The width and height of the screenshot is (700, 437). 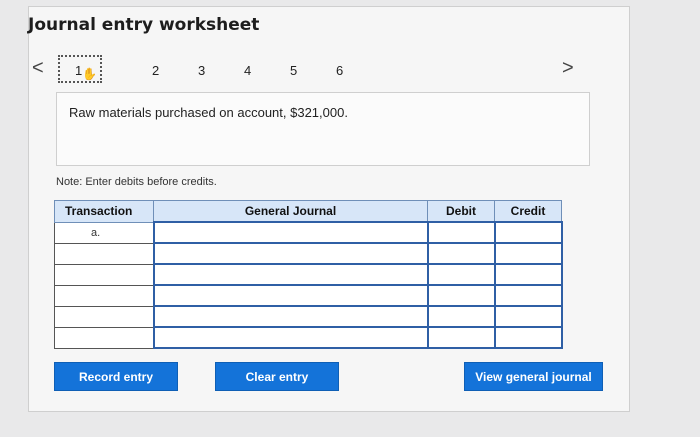 What do you see at coordinates (89, 74) in the screenshot?
I see `hand-cursor-icon: ✋` at bounding box center [89, 74].